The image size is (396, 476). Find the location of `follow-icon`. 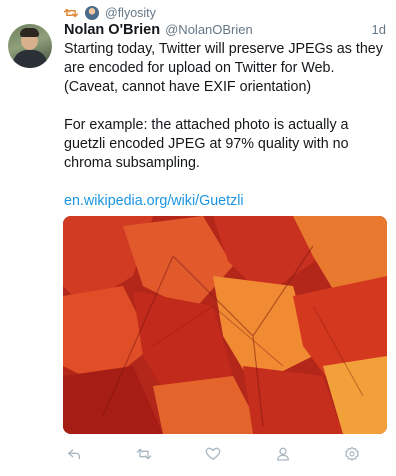

follow-icon is located at coordinates (282, 454).